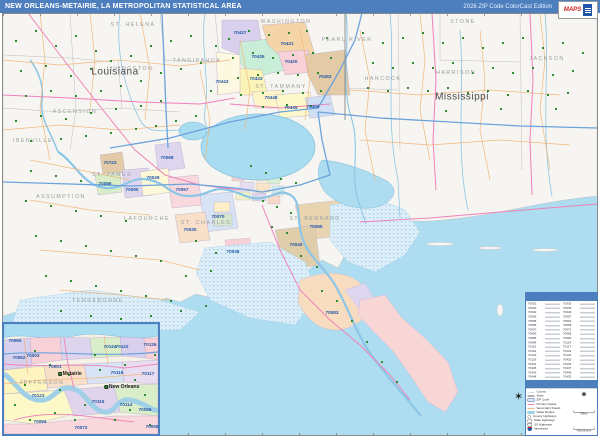 This screenshot has width=600, height=438. What do you see at coordinates (561, 297) in the screenshot?
I see `index-panel-header: ZIP Code Index/Grid Locator` at bounding box center [561, 297].